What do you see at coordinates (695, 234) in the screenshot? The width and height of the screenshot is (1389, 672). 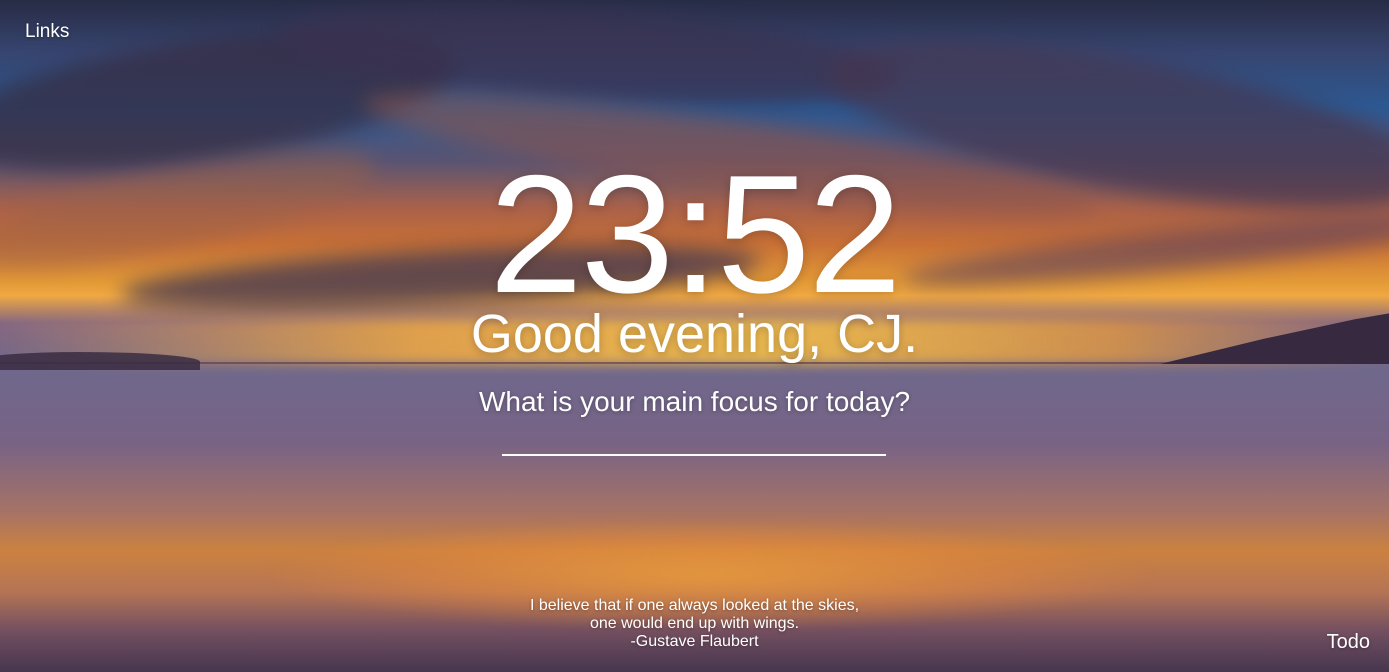 I see `clock-time: 23:52` at bounding box center [695, 234].